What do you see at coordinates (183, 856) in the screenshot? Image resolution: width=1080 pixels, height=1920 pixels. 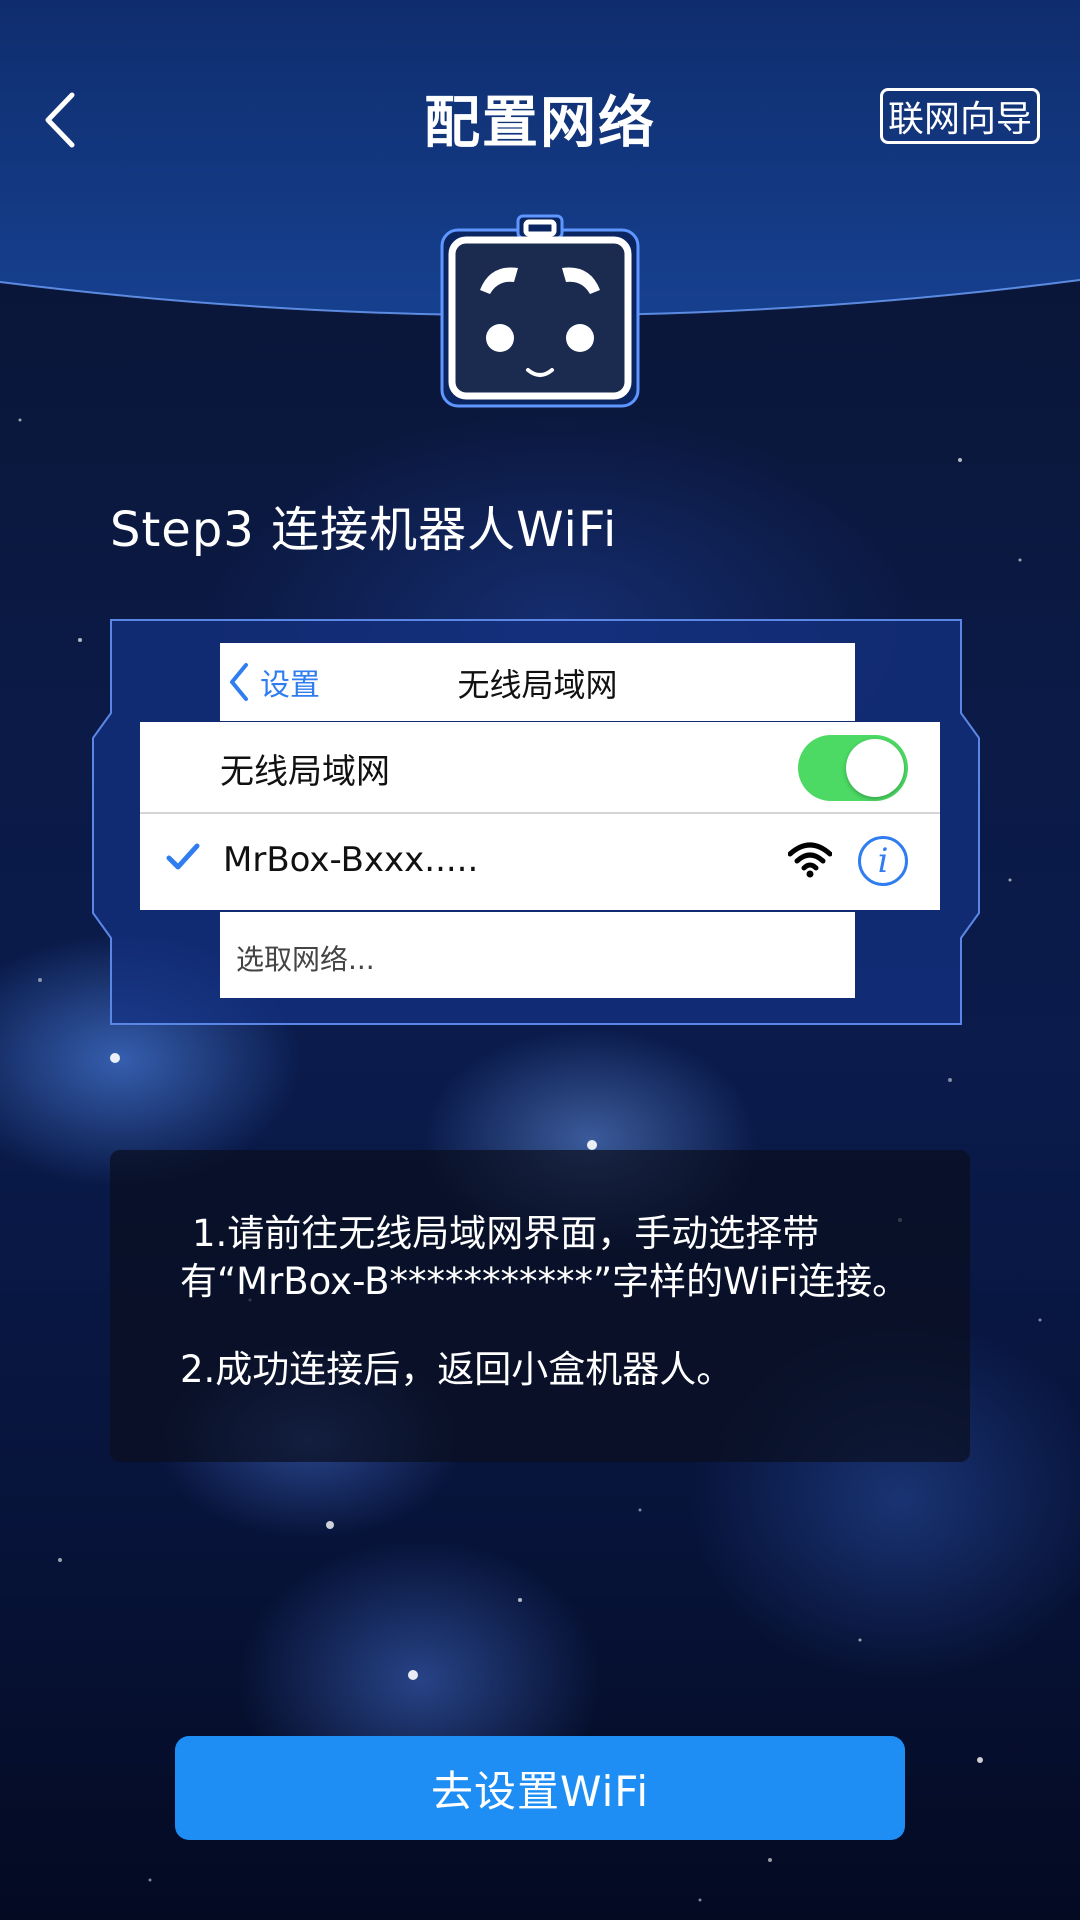 I see `checkmark-icon` at bounding box center [183, 856].